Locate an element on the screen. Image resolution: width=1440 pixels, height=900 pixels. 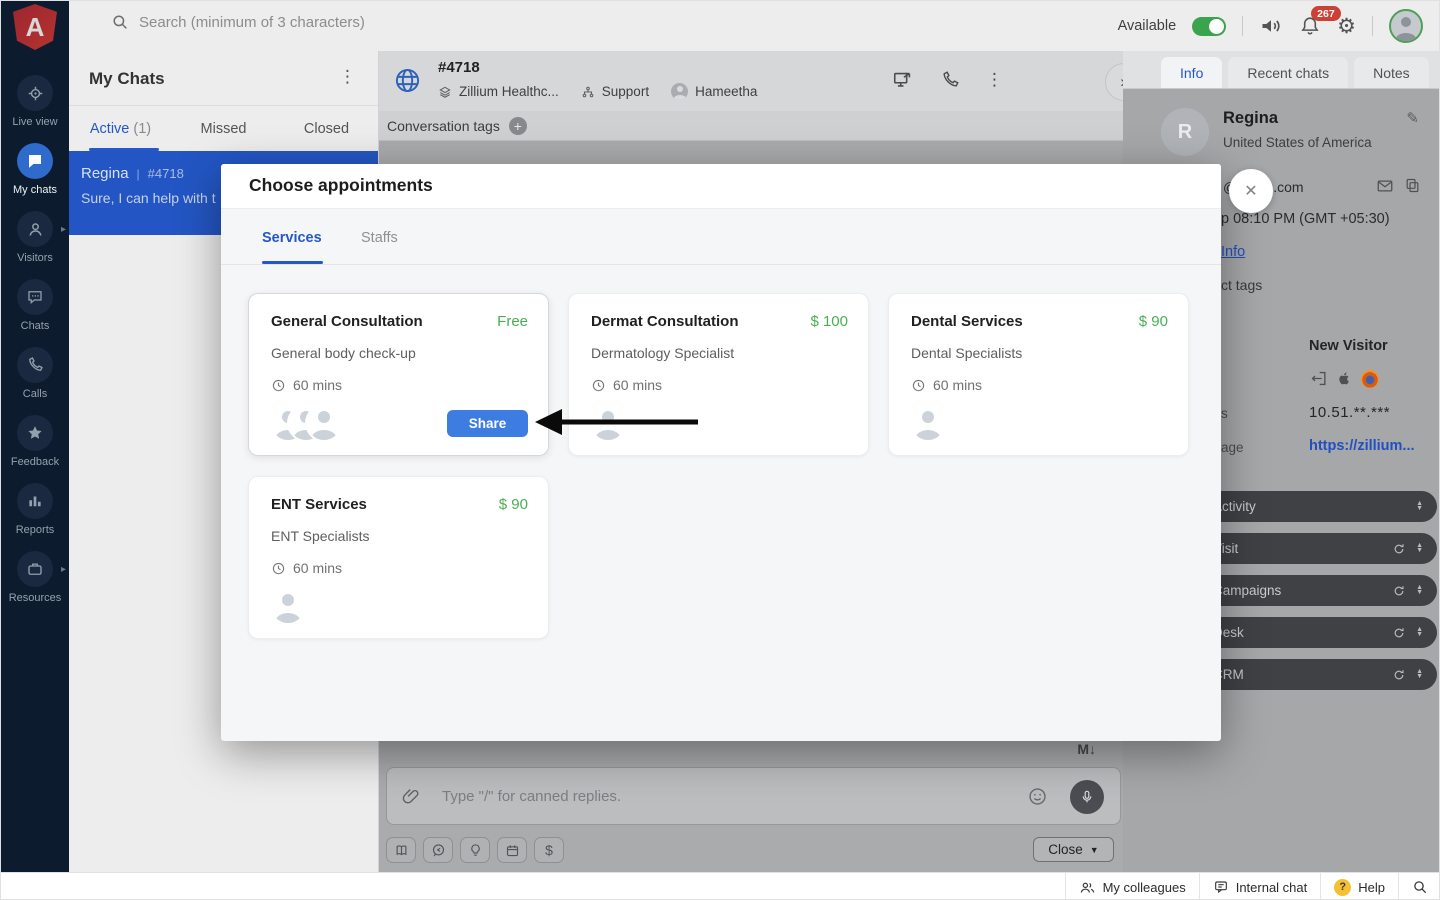
page-label: age is located at coordinates (1232, 447).